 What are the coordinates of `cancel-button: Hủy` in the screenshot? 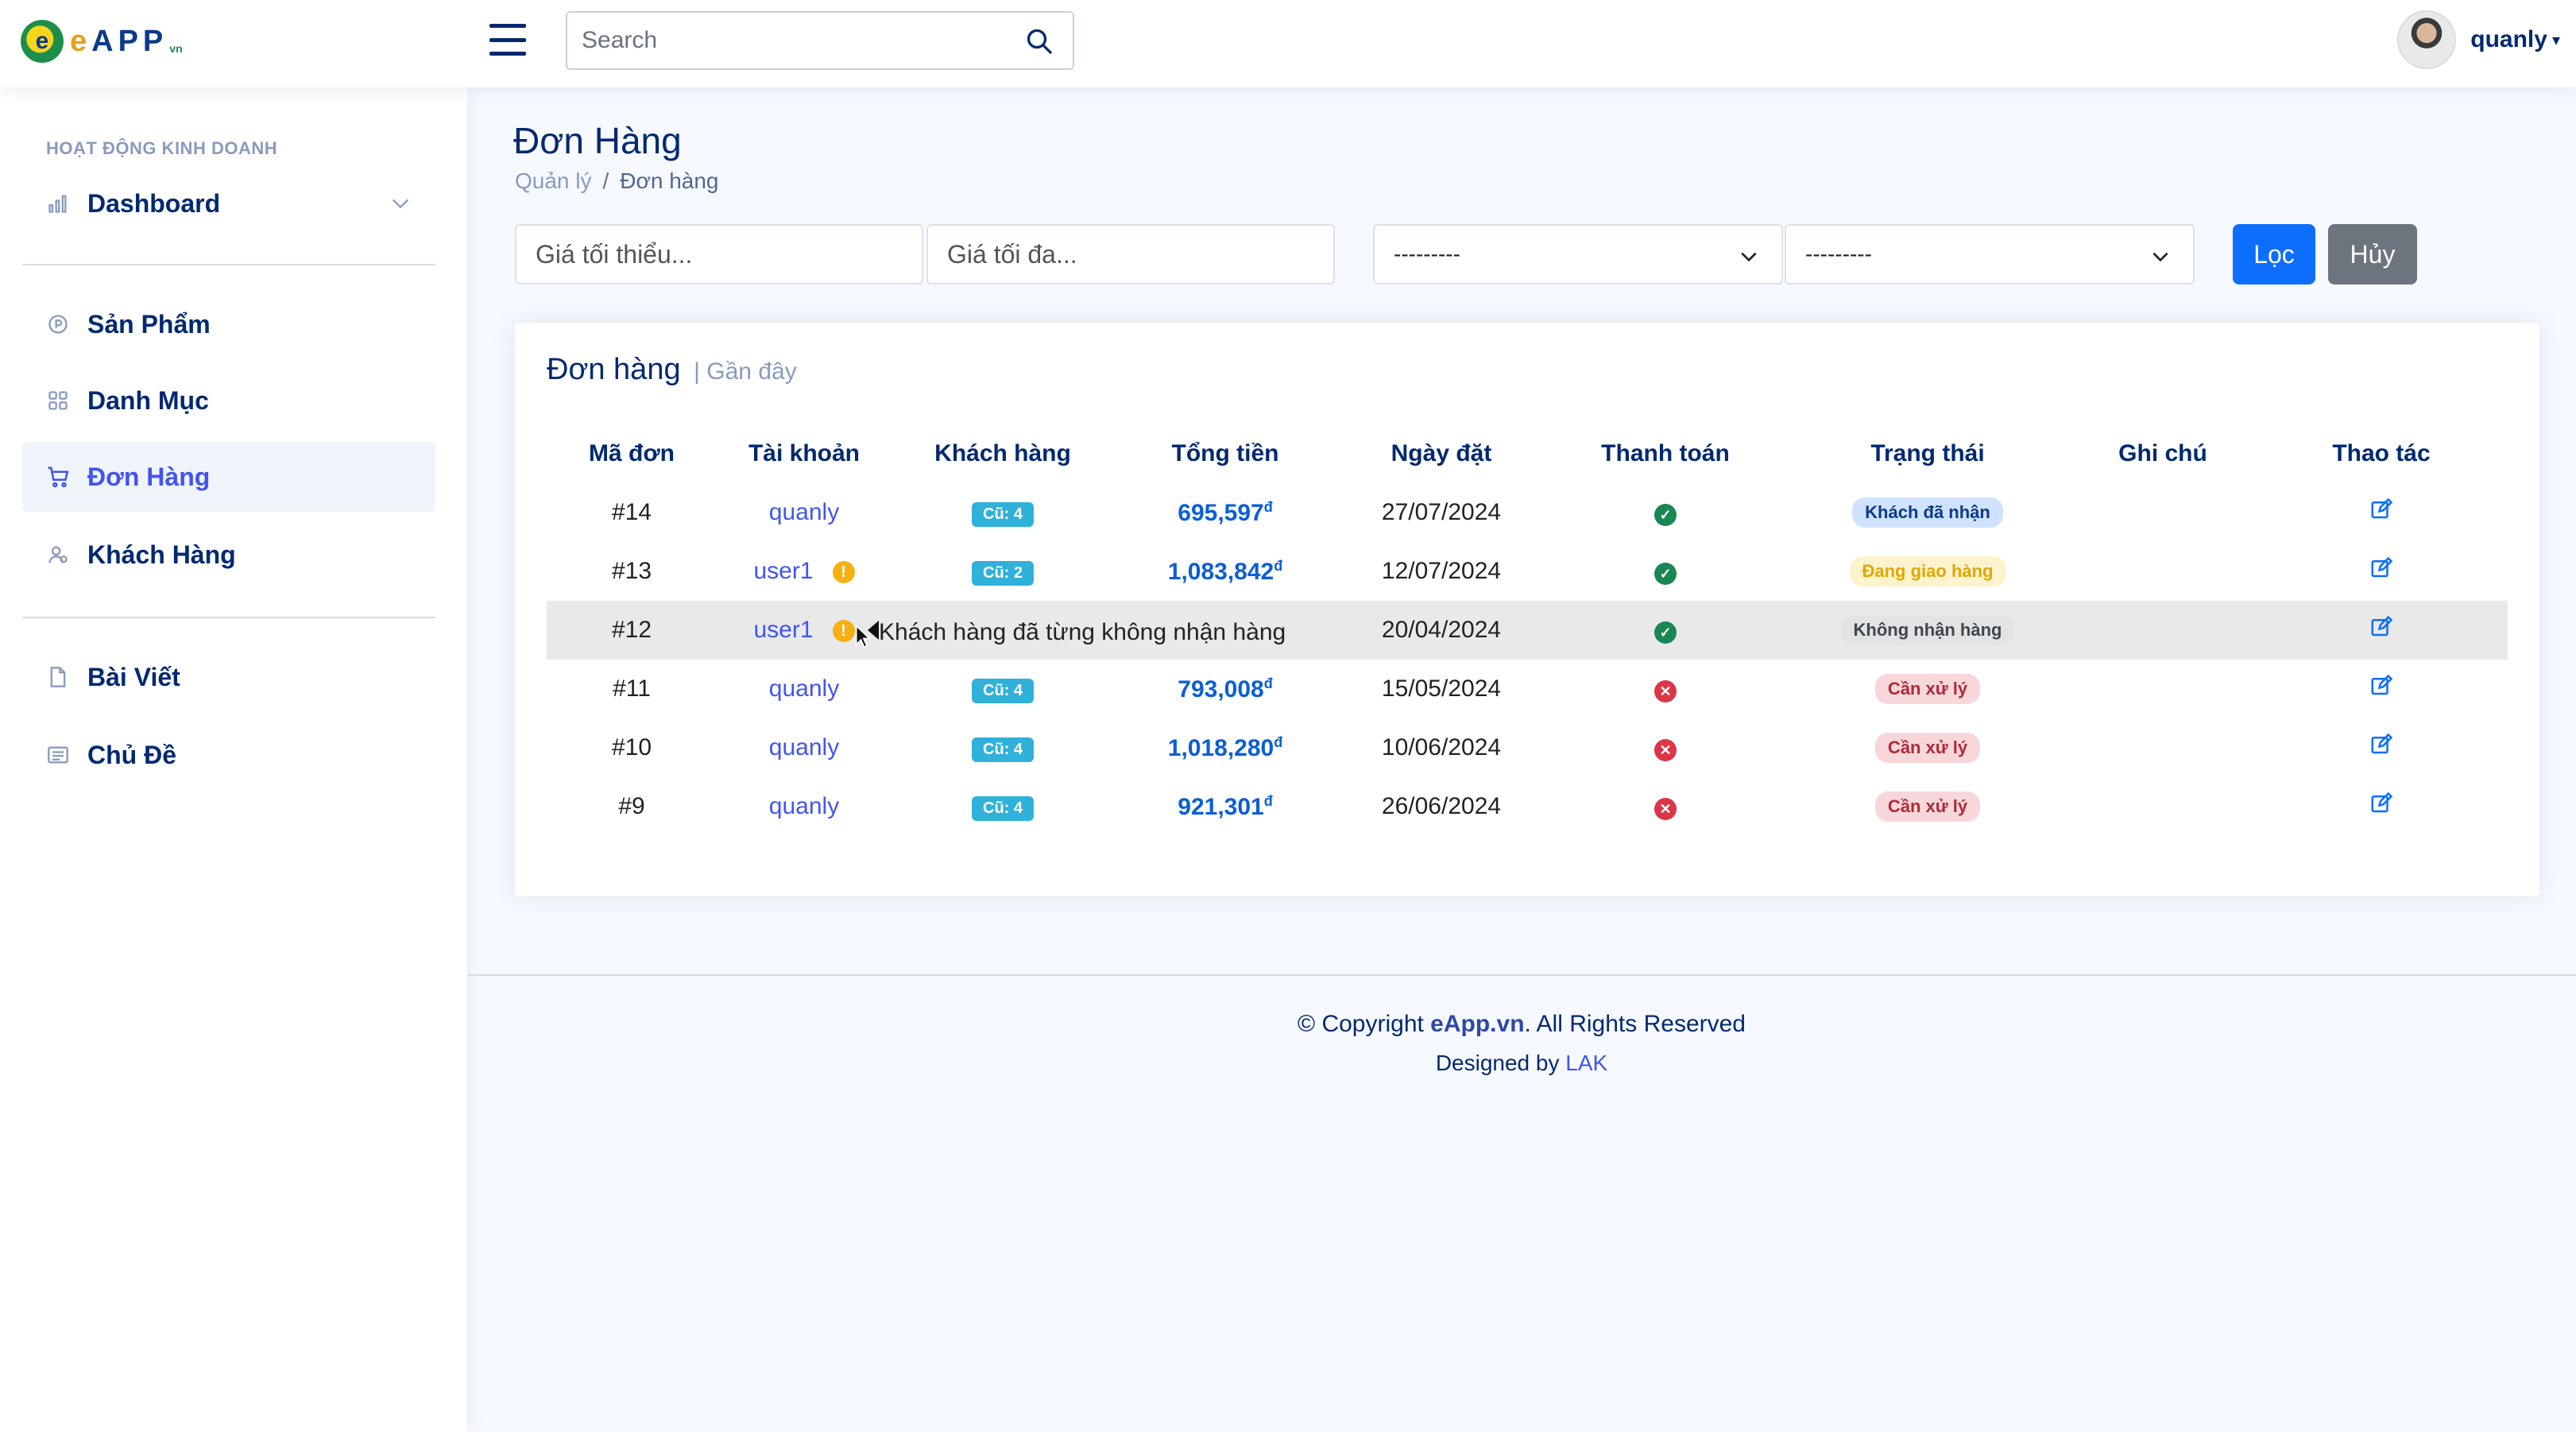 It's located at (2373, 254).